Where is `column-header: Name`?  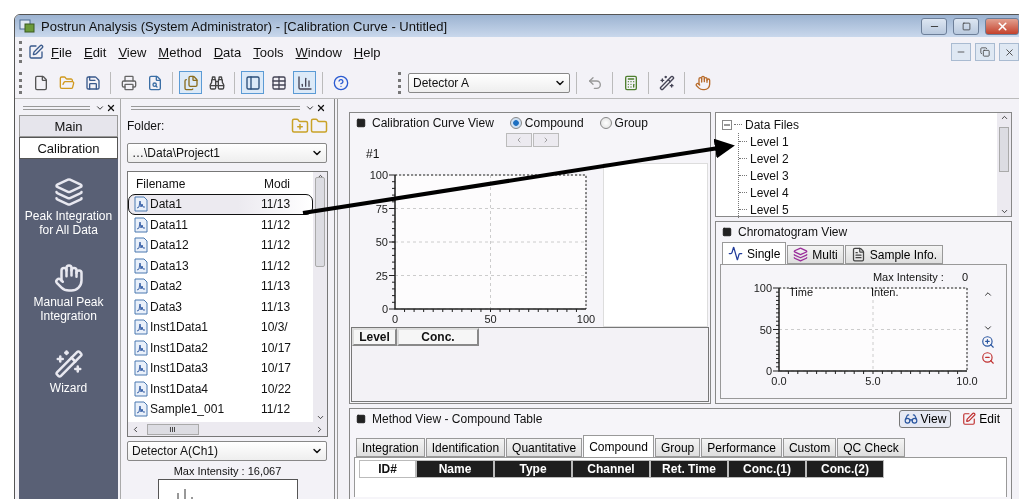 column-header: Name is located at coordinates (455, 469).